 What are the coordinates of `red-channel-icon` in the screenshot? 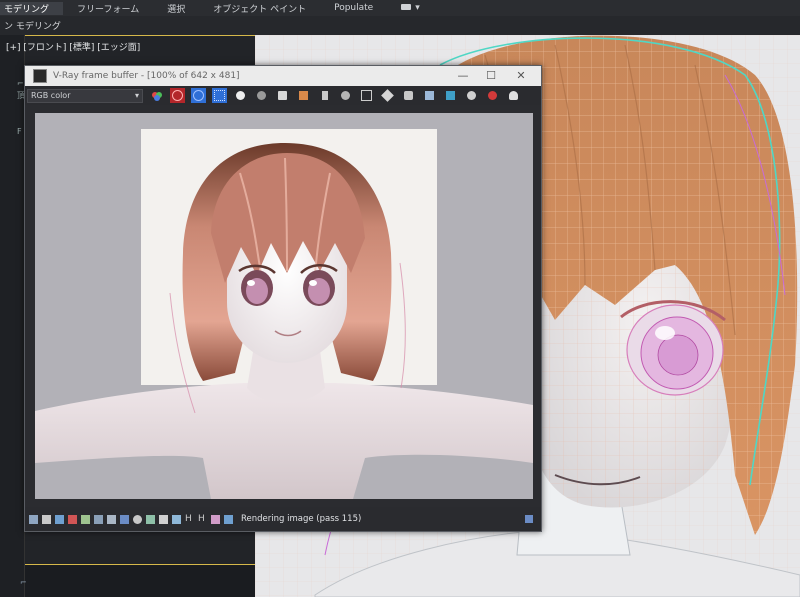 It's located at (177, 95).